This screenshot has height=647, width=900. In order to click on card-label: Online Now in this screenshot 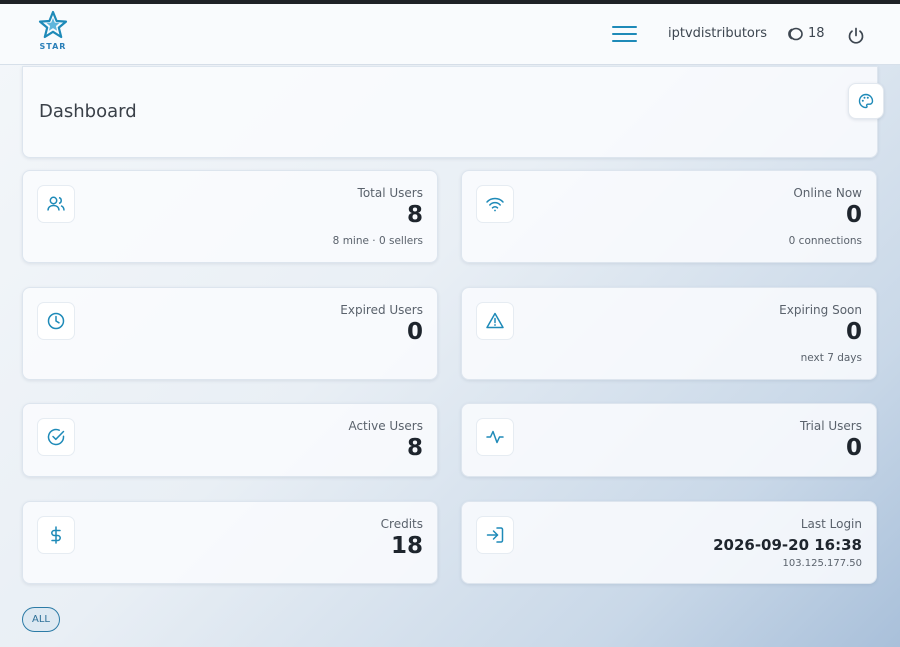, I will do `click(827, 193)`.